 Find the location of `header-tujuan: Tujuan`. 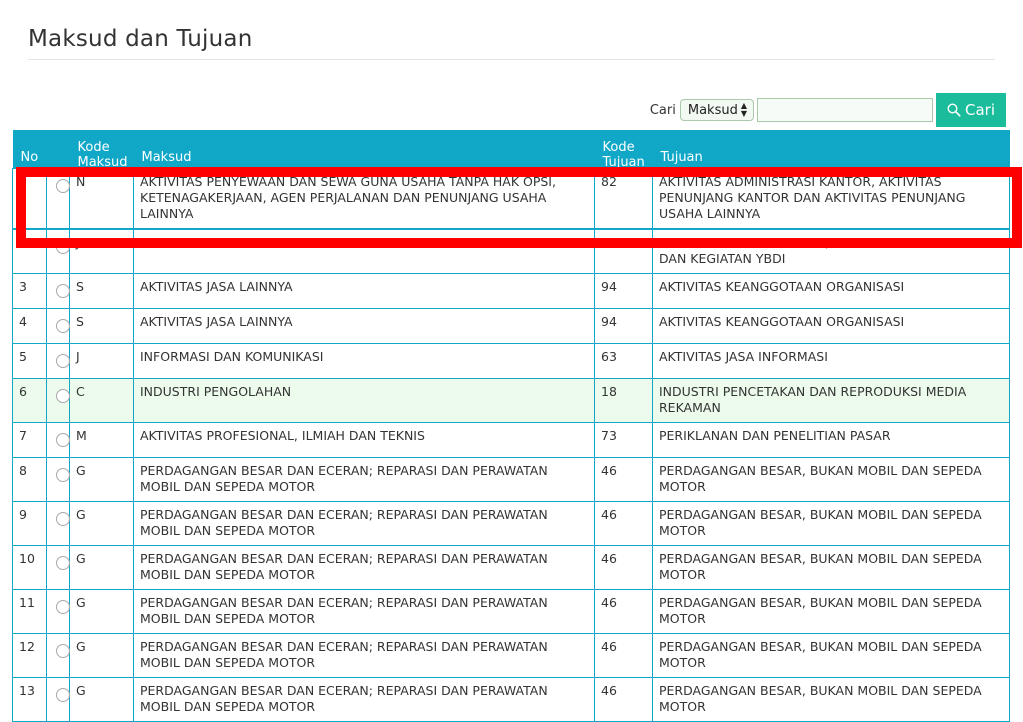

header-tujuan: Tujuan is located at coordinates (831, 149).